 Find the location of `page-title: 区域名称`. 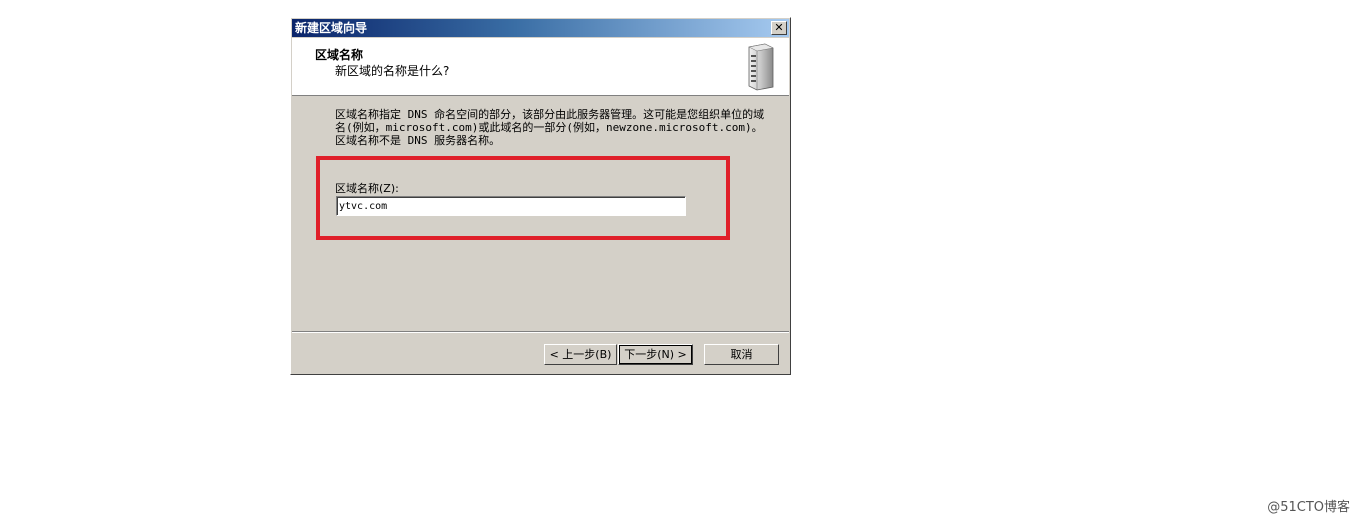

page-title: 区域名称 is located at coordinates (339, 55).